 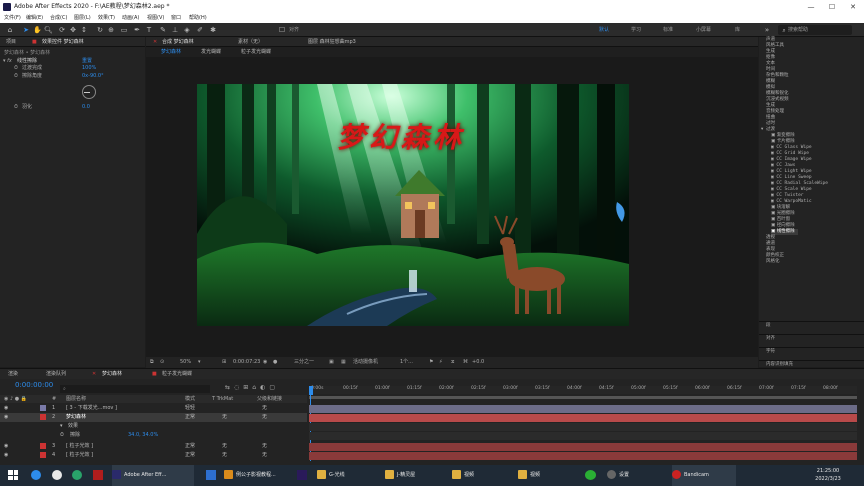 I want to click on more-workspaces-icon: », so click(x=767, y=30).